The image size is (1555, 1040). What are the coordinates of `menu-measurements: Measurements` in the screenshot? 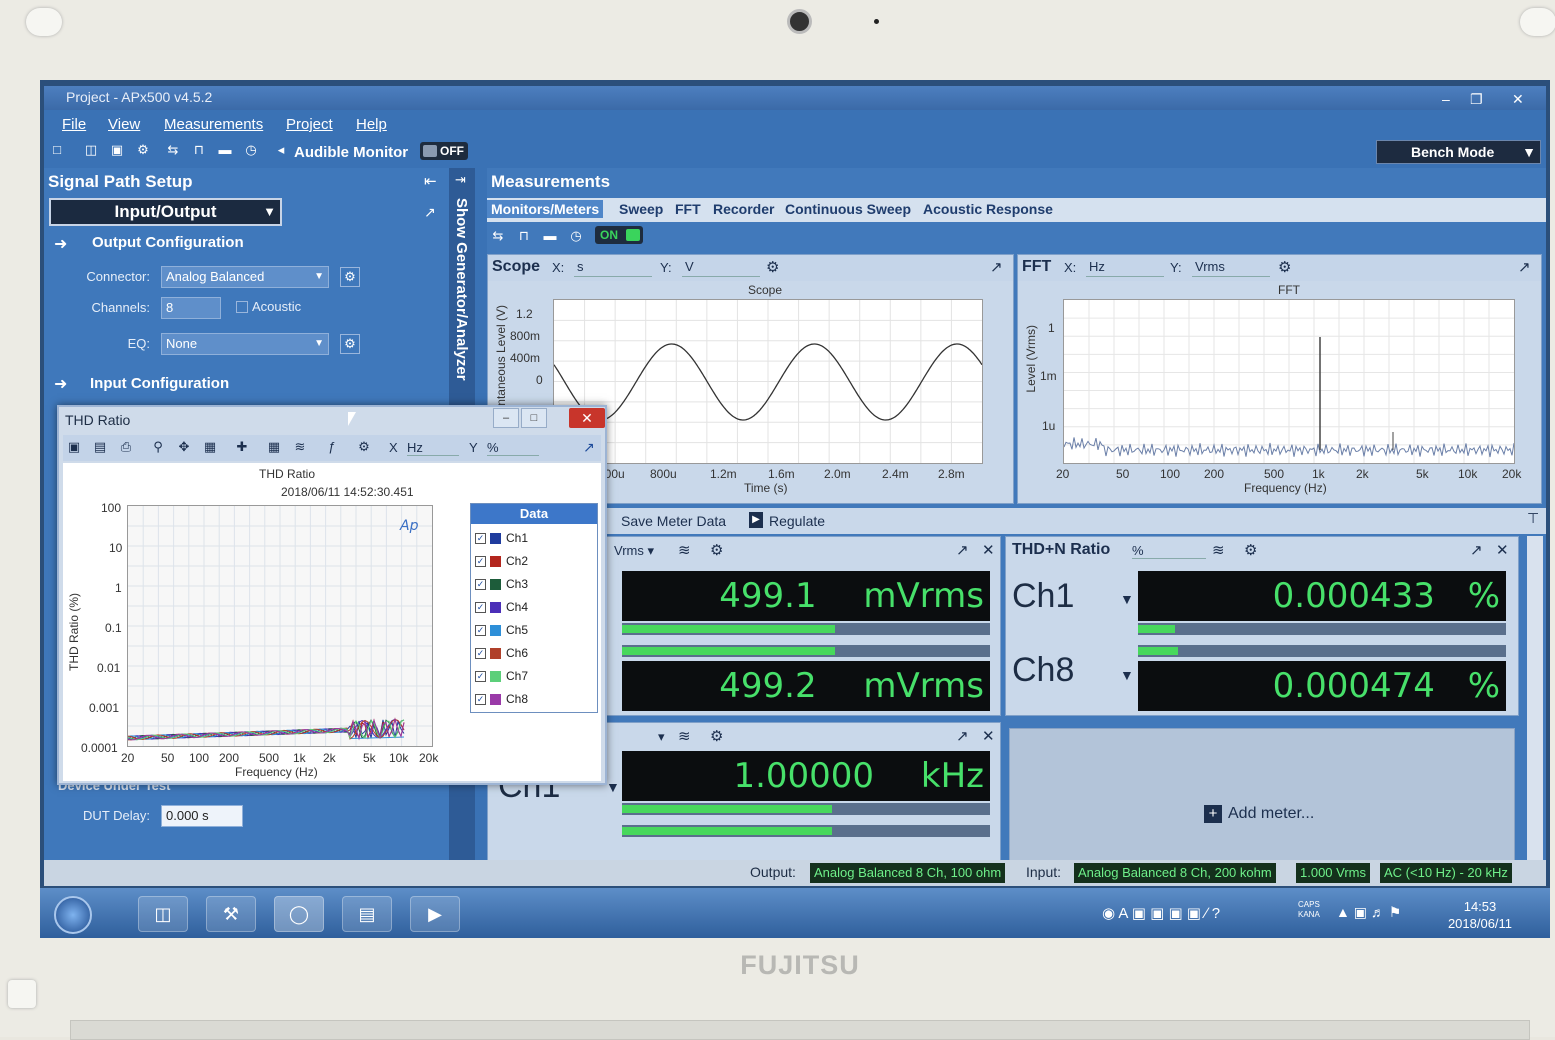 It's located at (213, 124).